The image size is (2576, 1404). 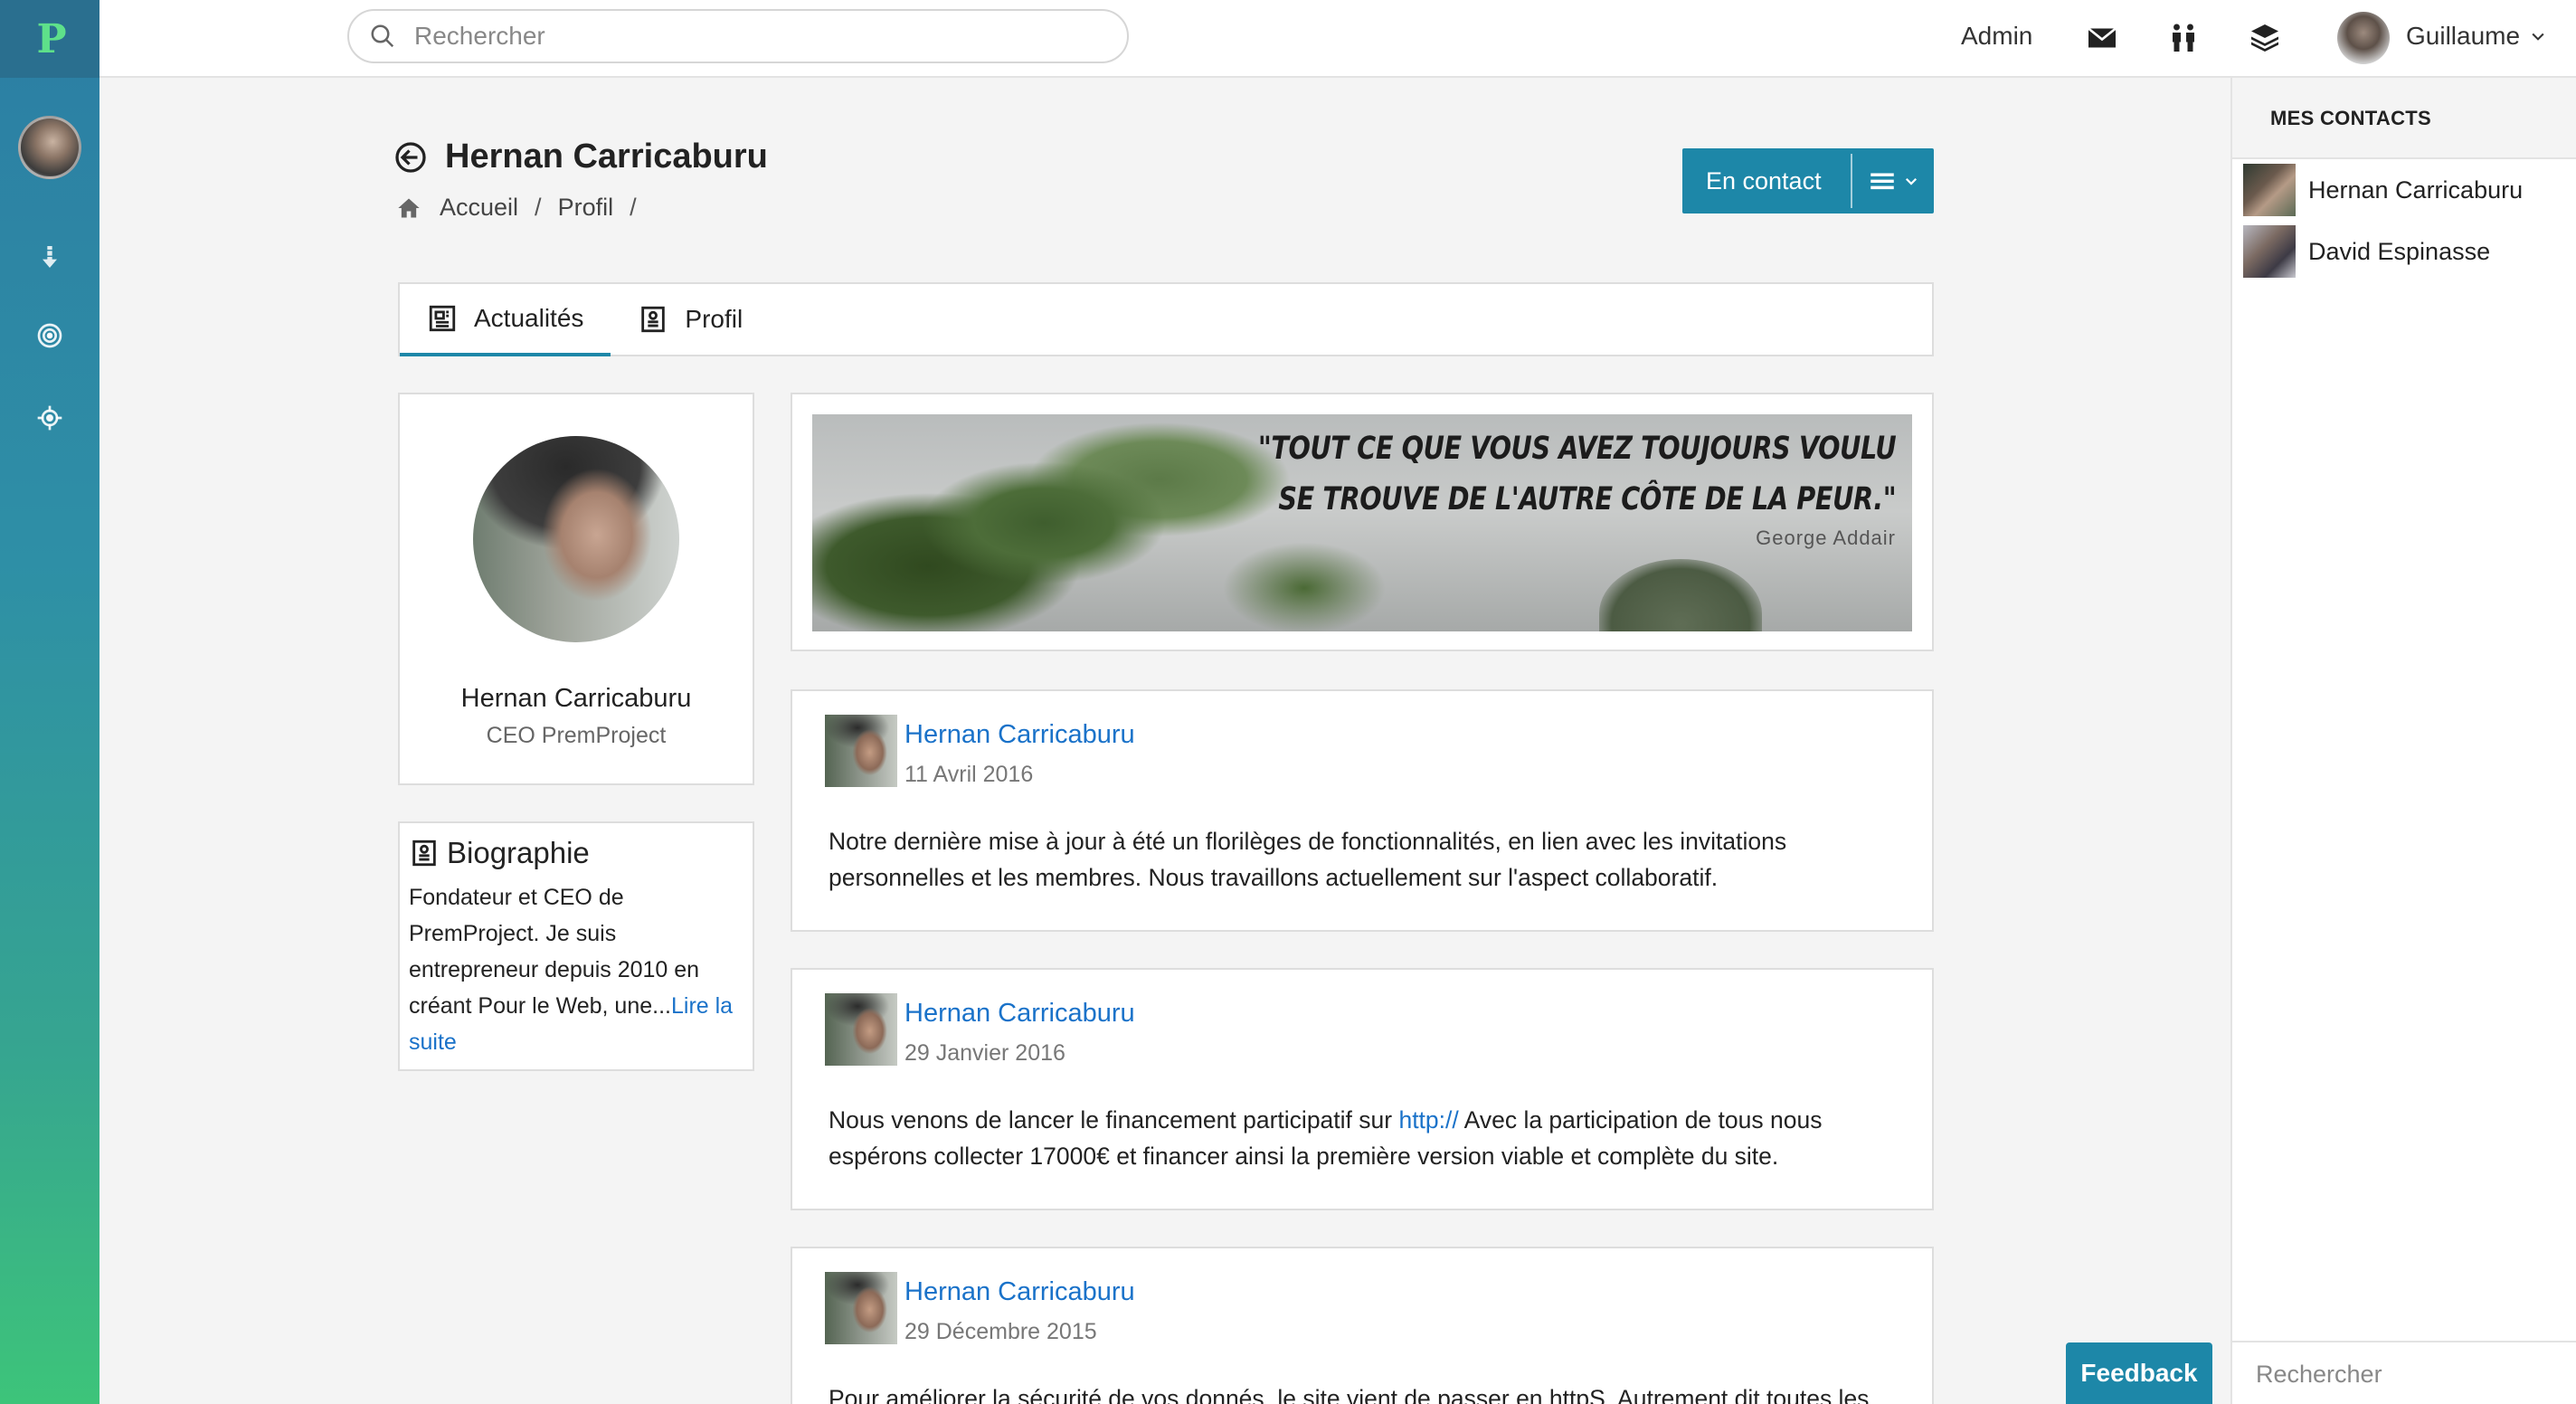 I want to click on biography-title: Biographie, so click(x=518, y=852).